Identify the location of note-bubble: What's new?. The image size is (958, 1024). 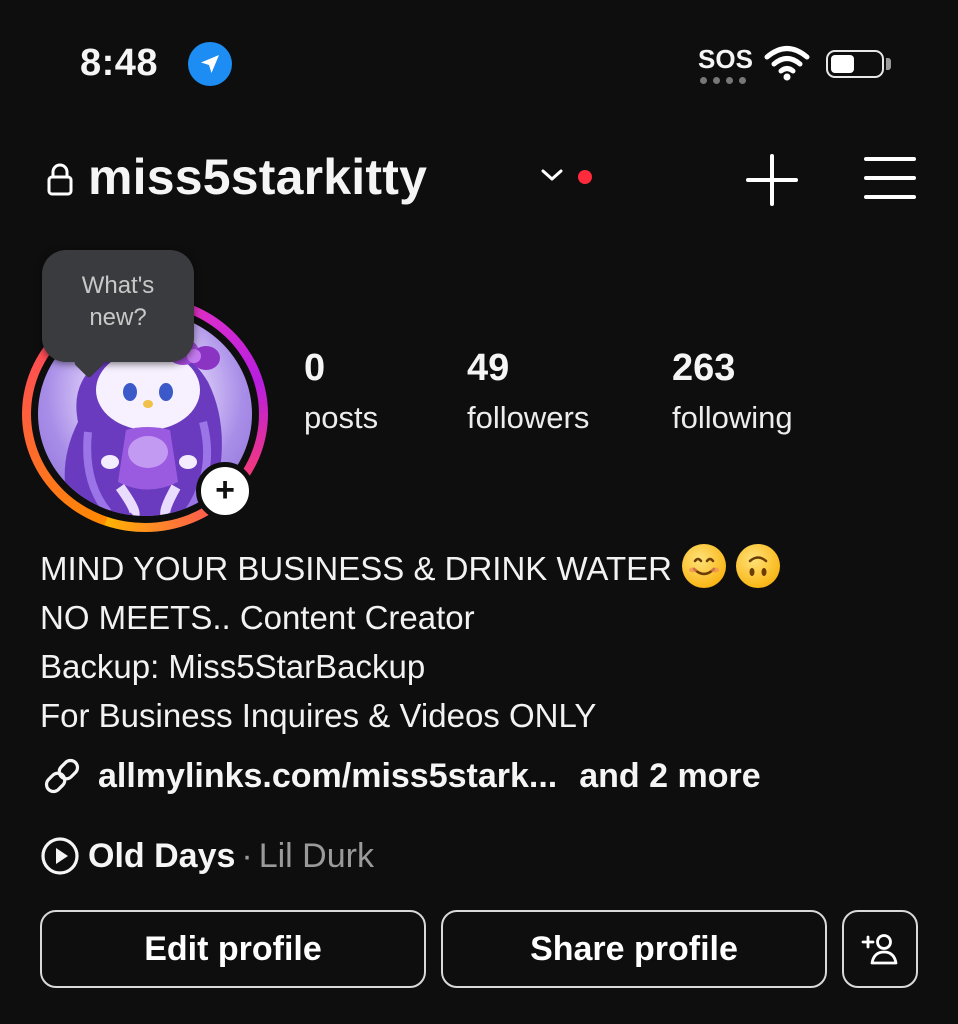
(118, 306).